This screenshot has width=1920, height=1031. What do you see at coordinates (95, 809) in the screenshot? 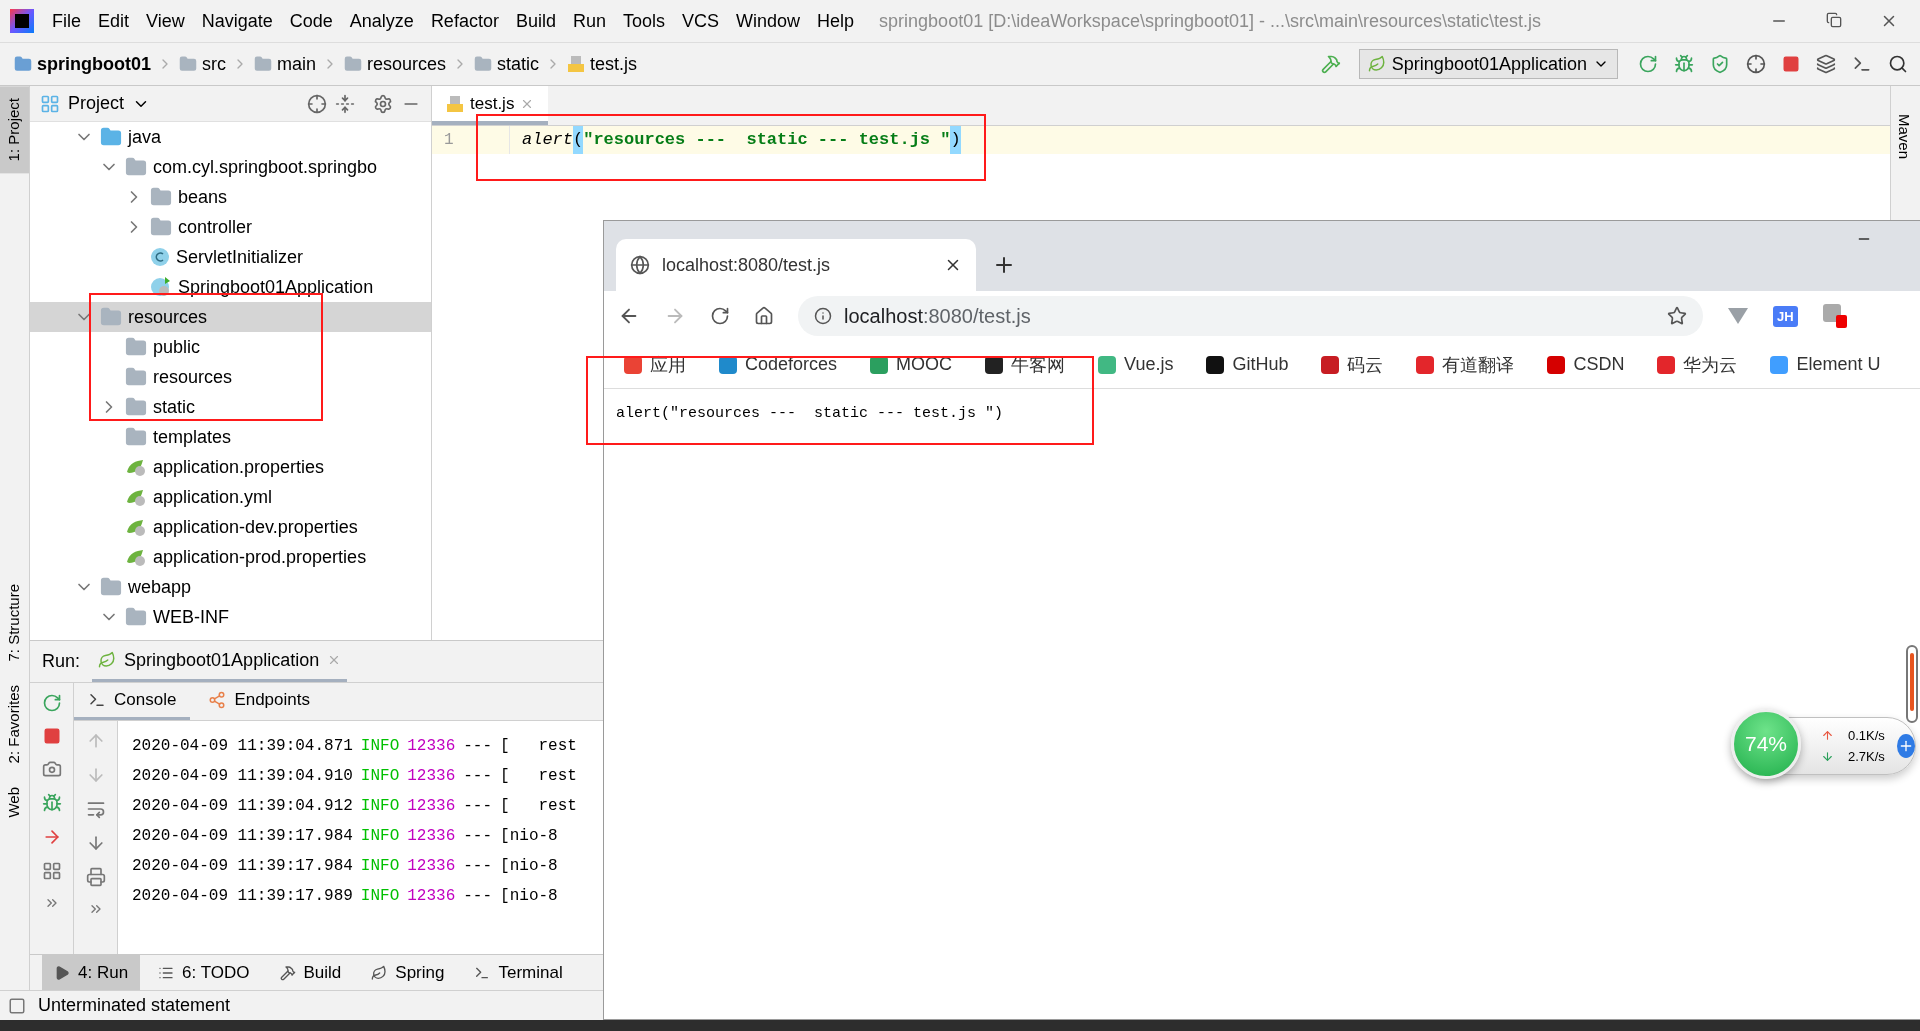
I see `soft-wrap-icon` at bounding box center [95, 809].